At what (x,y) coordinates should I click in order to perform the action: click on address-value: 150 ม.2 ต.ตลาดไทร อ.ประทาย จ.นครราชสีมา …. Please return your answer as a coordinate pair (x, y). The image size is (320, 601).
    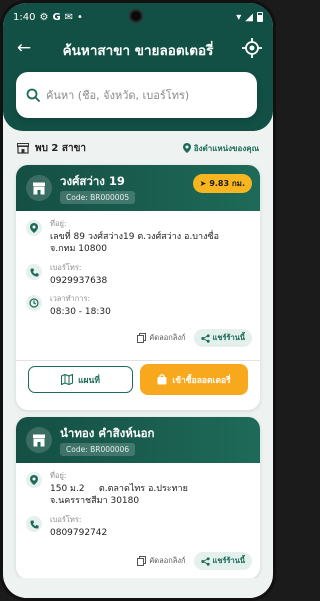
    Looking at the image, I should click on (120, 495).